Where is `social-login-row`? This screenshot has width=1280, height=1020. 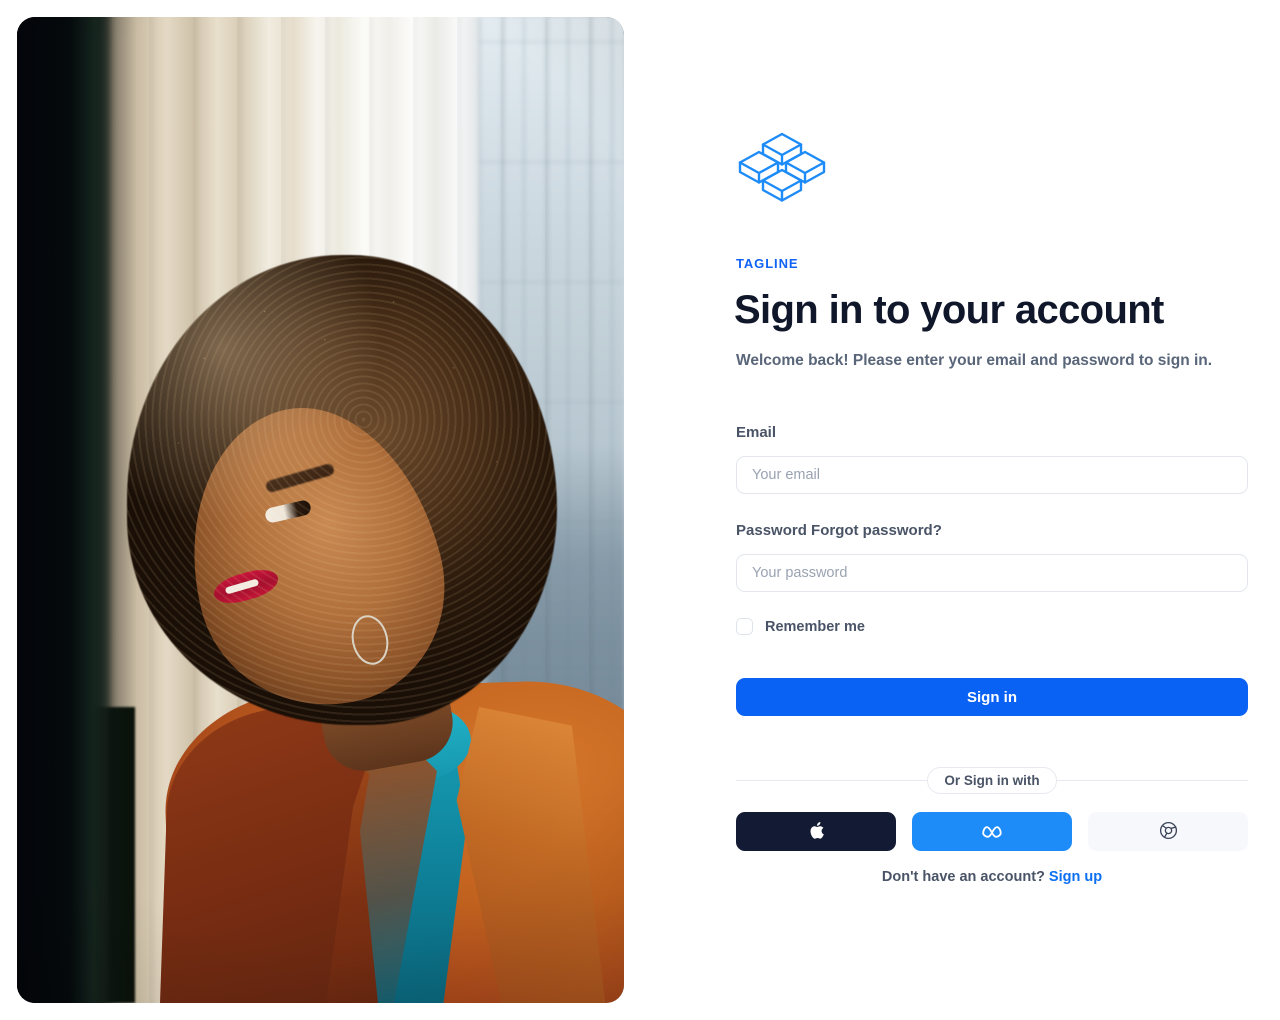 social-login-row is located at coordinates (992, 831).